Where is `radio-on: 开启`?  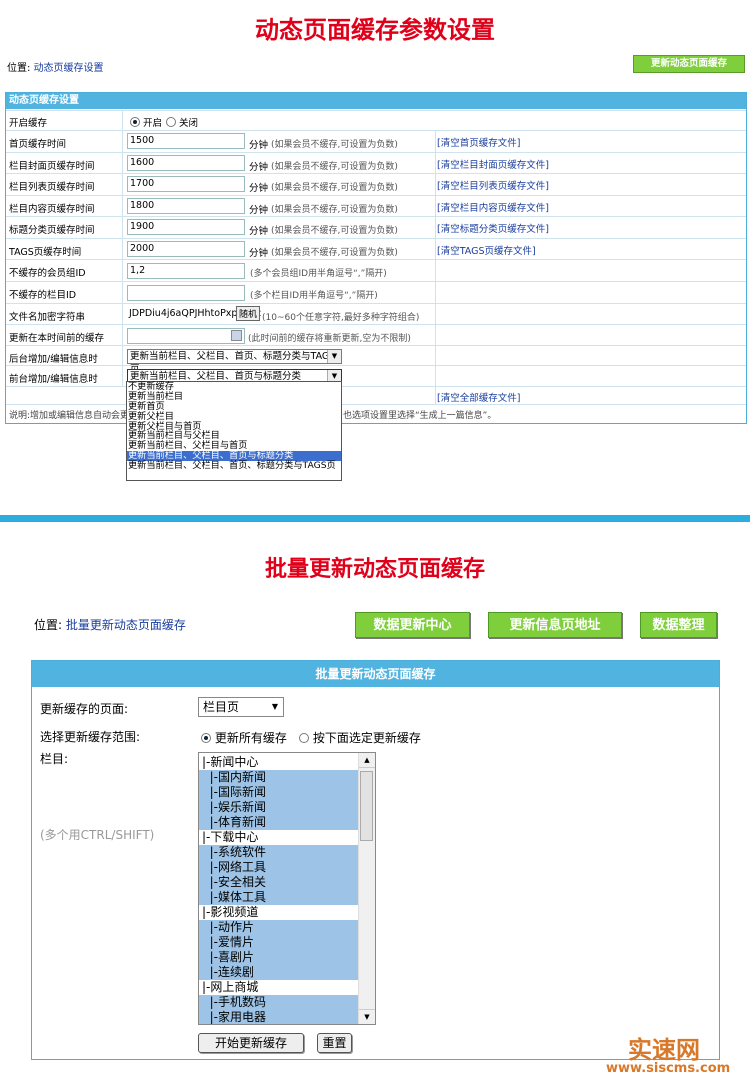
radio-on: 开启 is located at coordinates (146, 122).